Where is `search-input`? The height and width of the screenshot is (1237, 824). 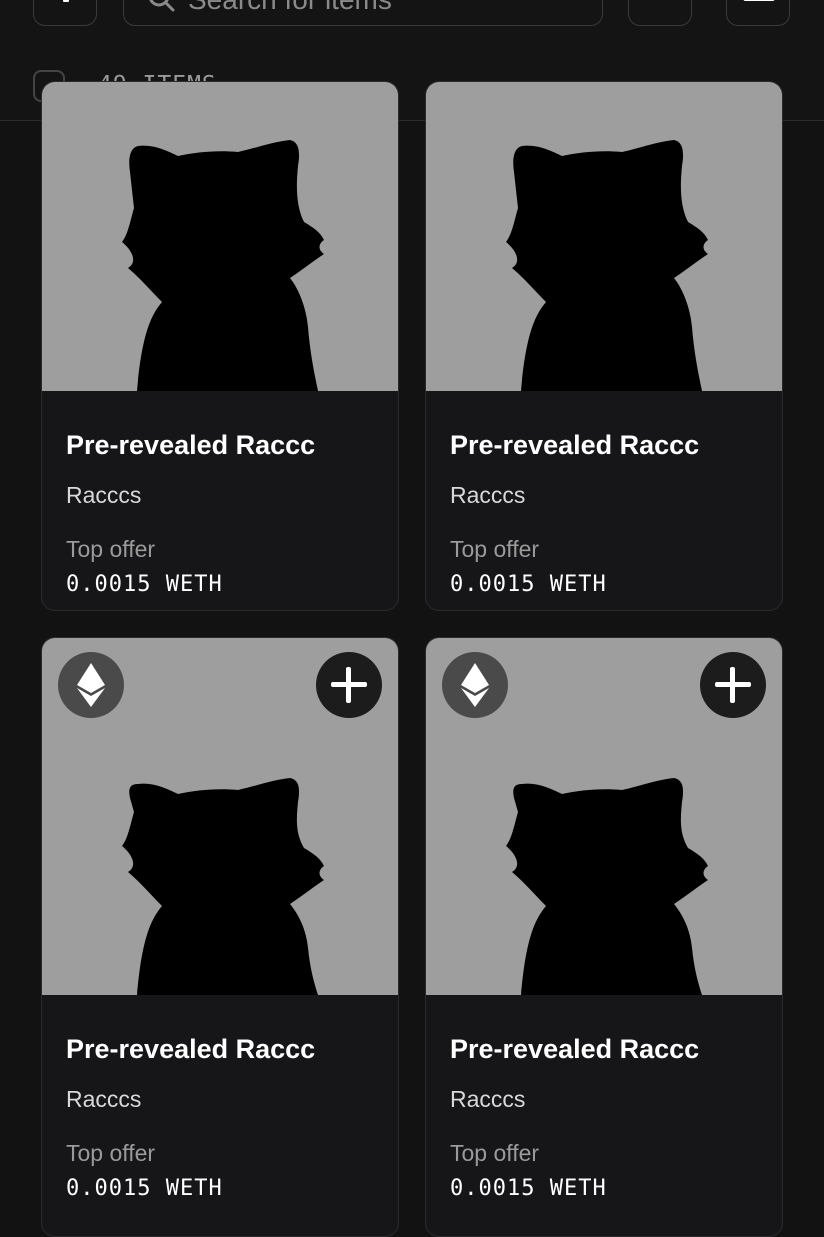 search-input is located at coordinates (378, 7).